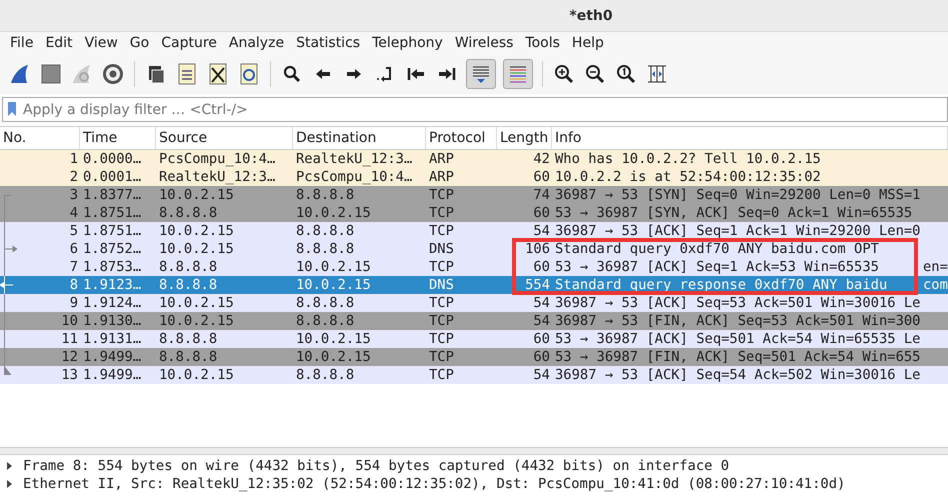 Image resolution: width=948 pixels, height=500 pixels. What do you see at coordinates (721, 285) in the screenshot?
I see `info-cell-text: Standard query response 0xdf70 ANY baidu` at bounding box center [721, 285].